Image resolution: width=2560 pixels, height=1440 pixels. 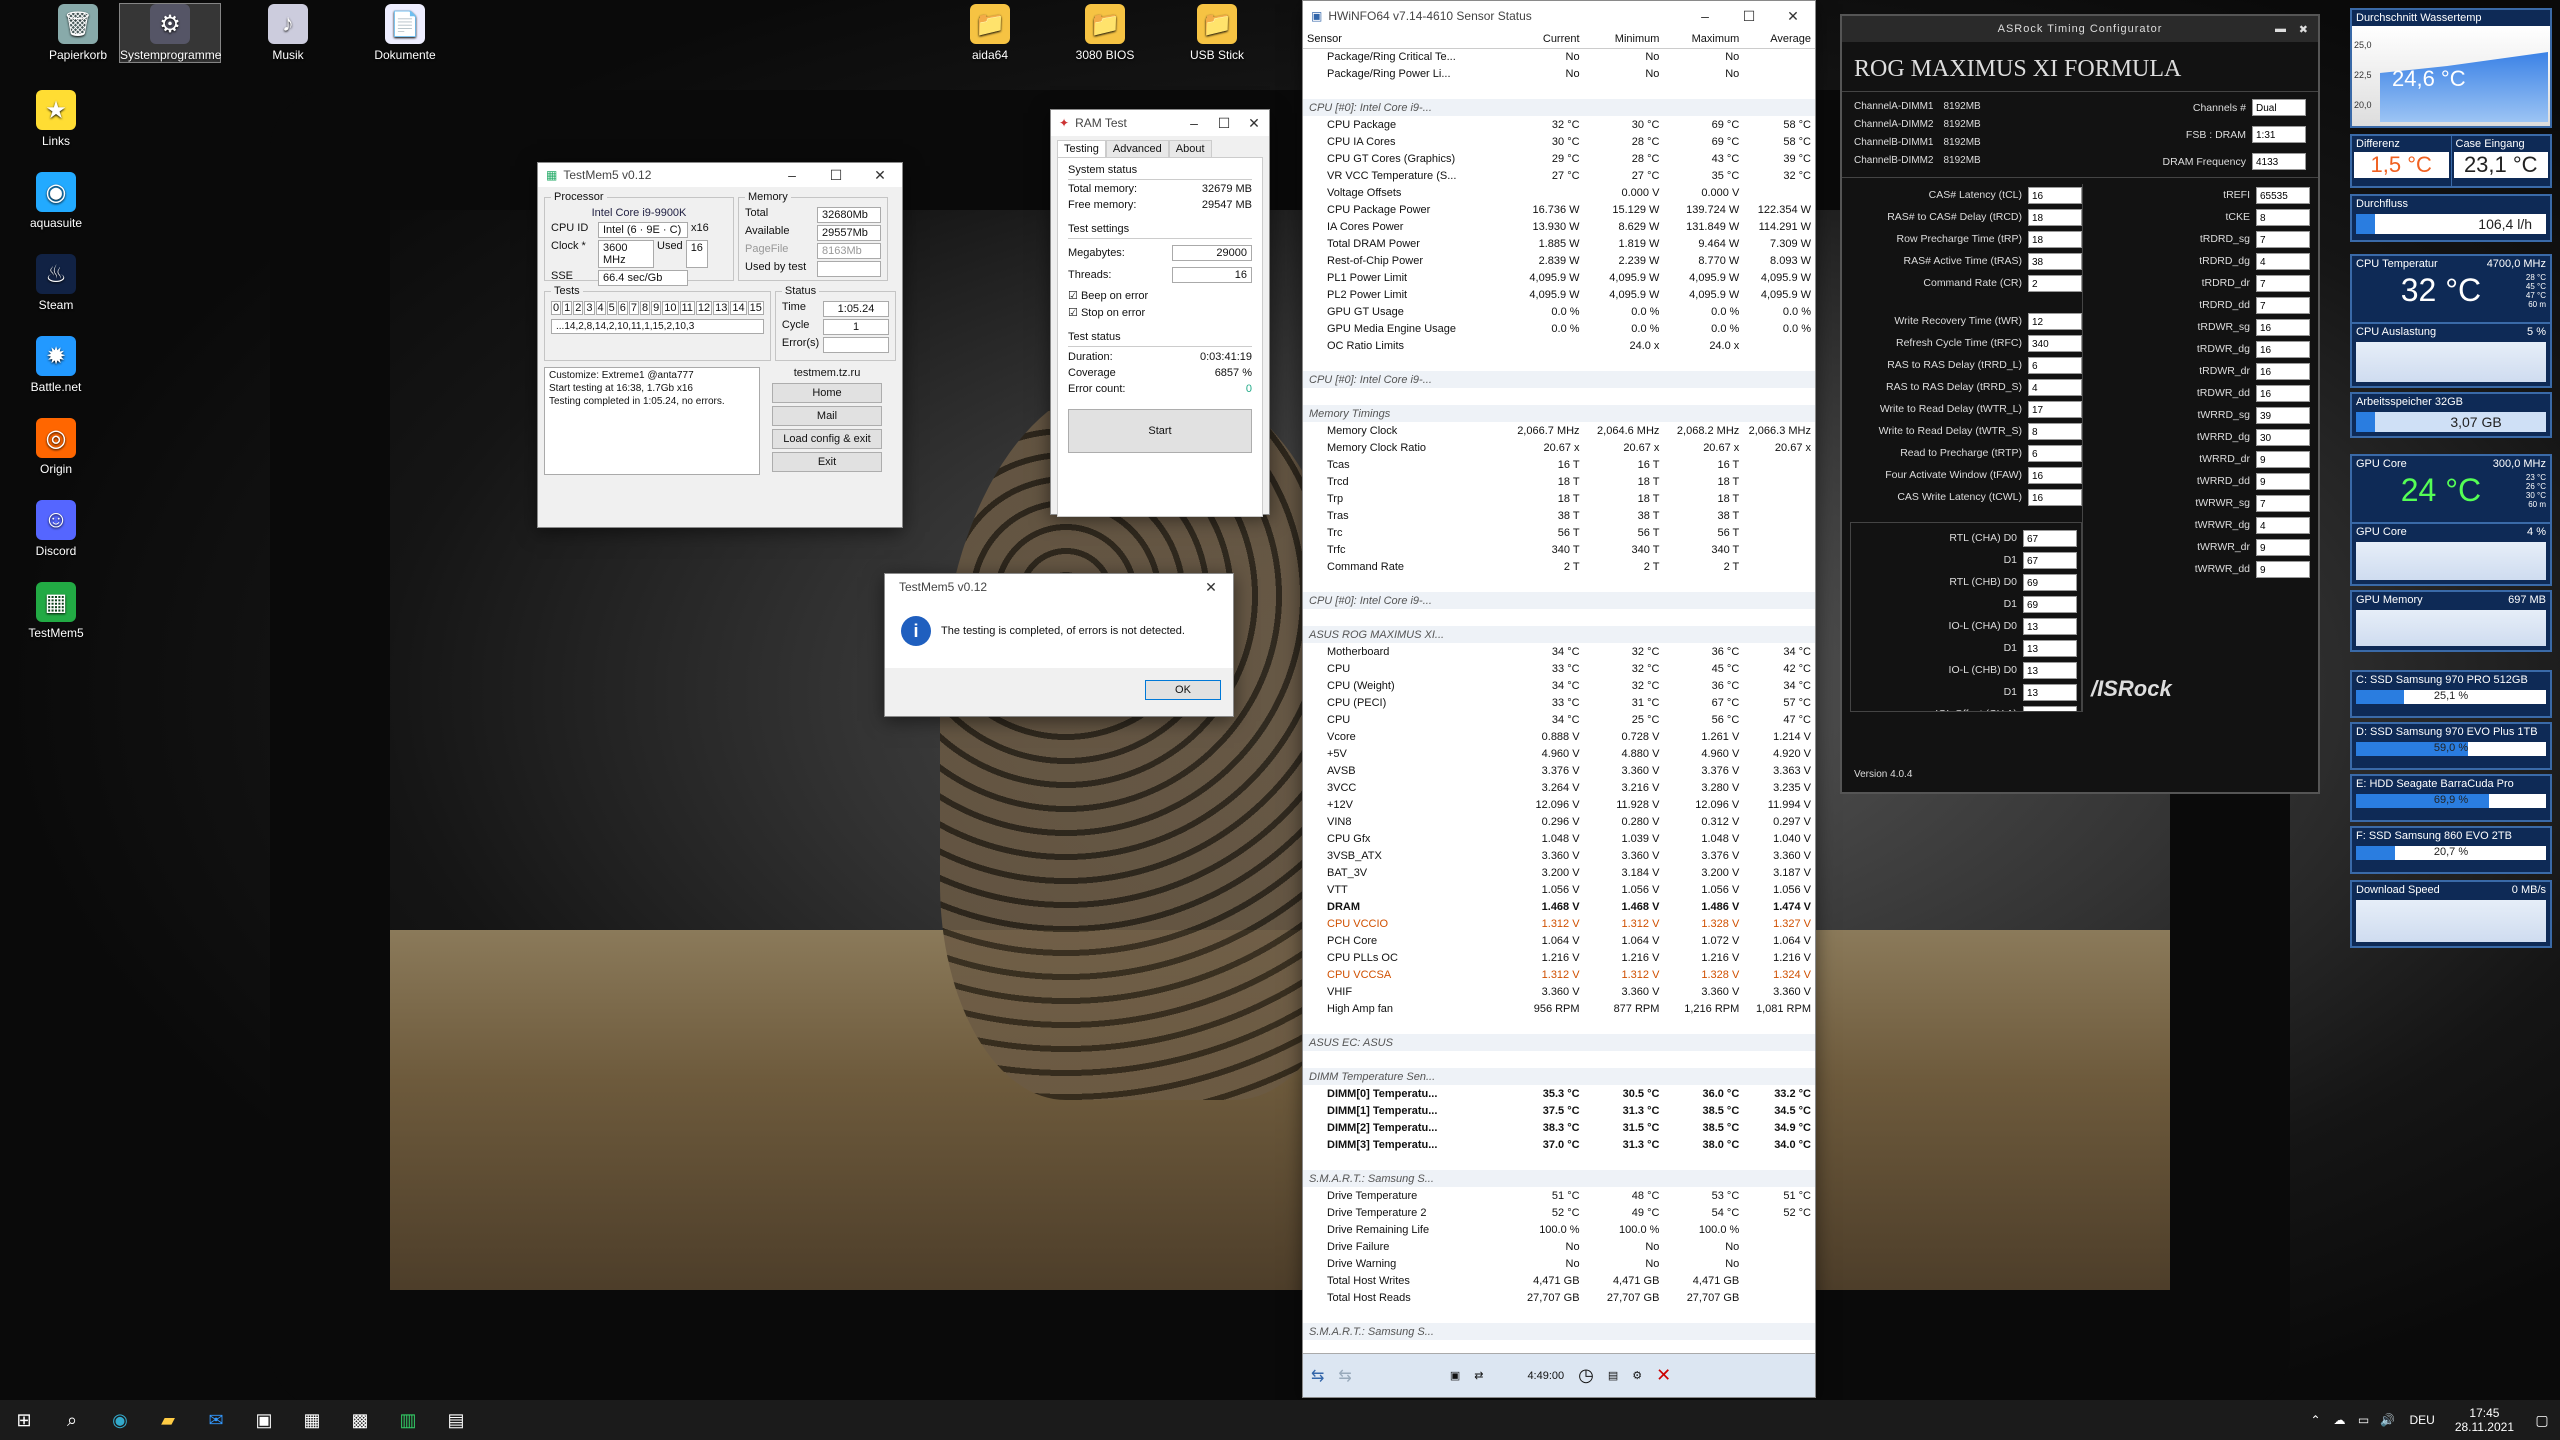 I want to click on sensor-row: Trc 56 T 56 T 56 T, so click(x=1559, y=532).